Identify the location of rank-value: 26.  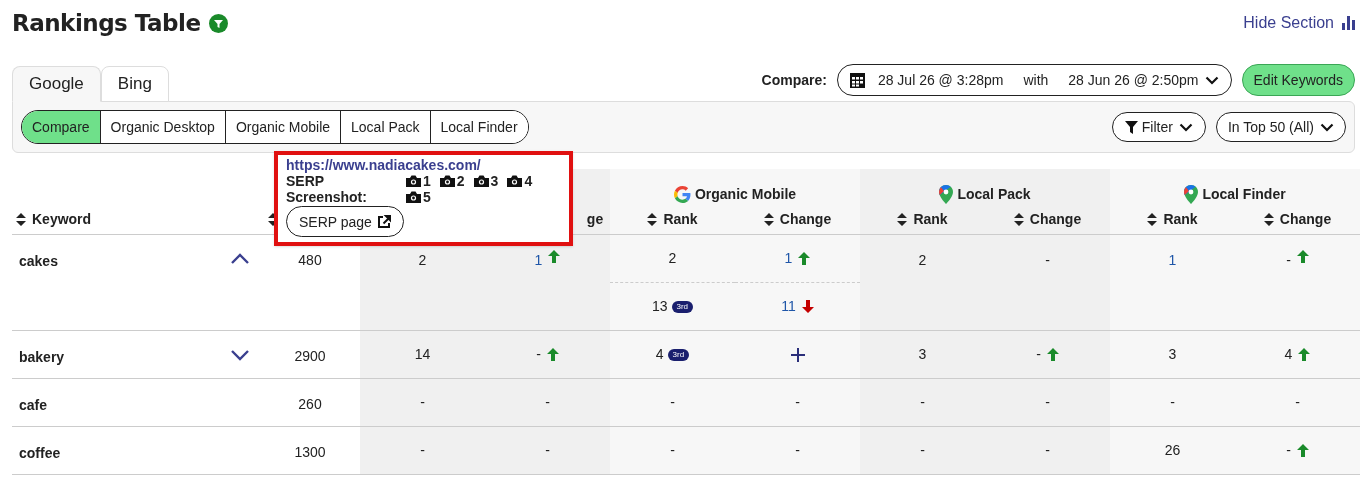
(1172, 450).